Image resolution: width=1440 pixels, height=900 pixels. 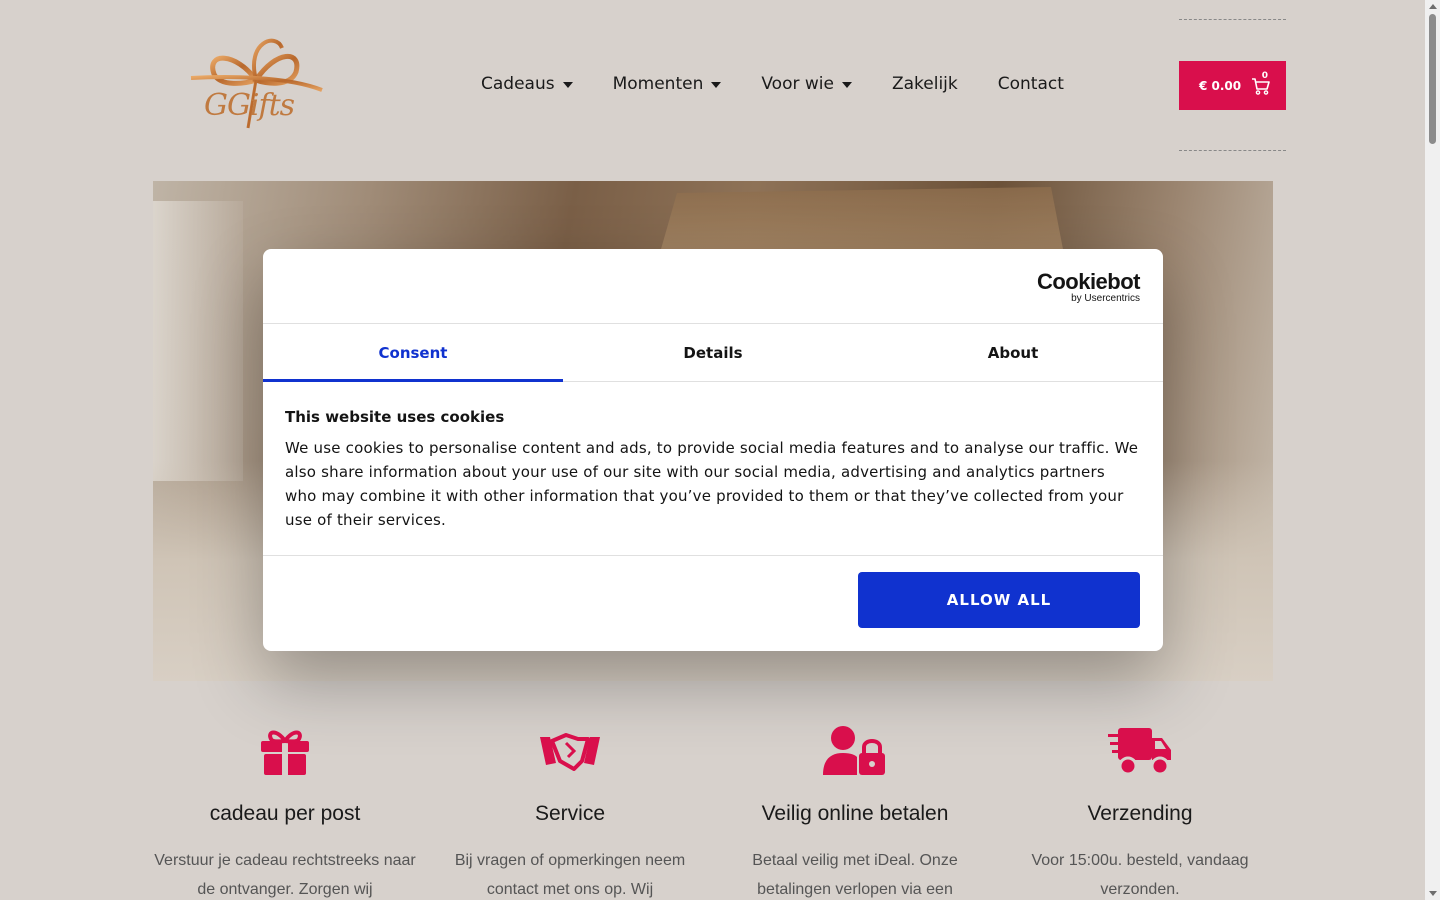 What do you see at coordinates (1433, 893) in the screenshot?
I see `scroll-down-arrow-icon` at bounding box center [1433, 893].